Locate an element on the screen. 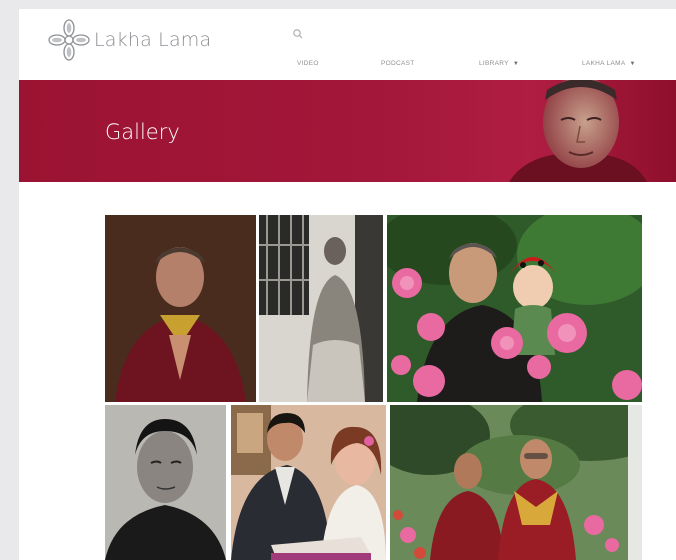 Image resolution: width=676 pixels, height=560 pixels. banner-portrait-image is located at coordinates (578, 131).